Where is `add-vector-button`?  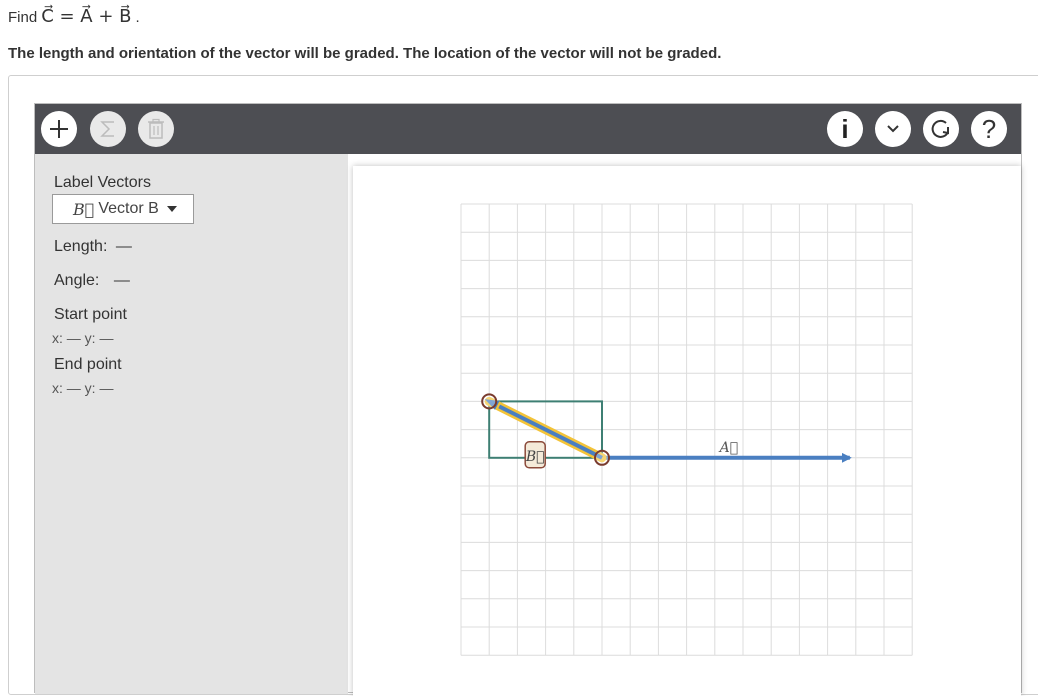 add-vector-button is located at coordinates (59, 129).